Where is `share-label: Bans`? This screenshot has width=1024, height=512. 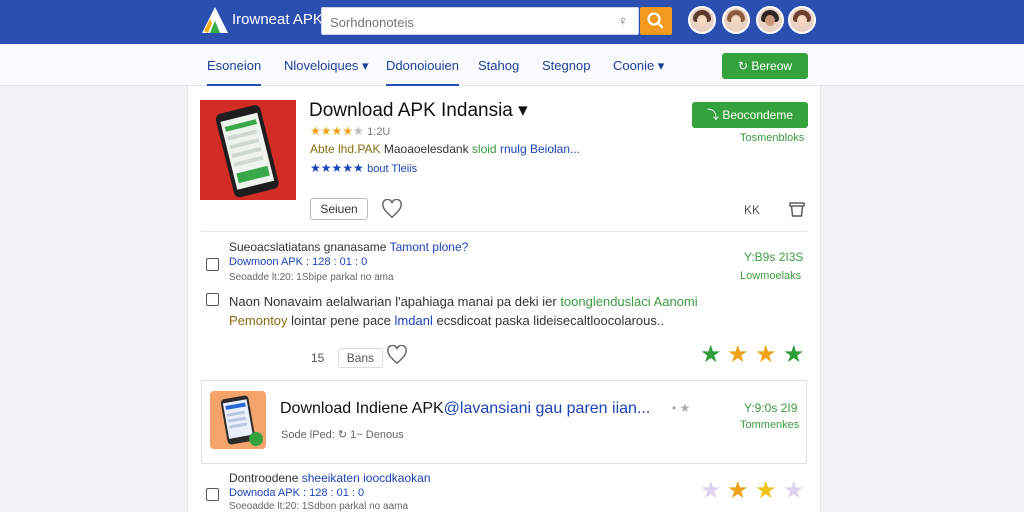
share-label: Bans is located at coordinates (360, 358).